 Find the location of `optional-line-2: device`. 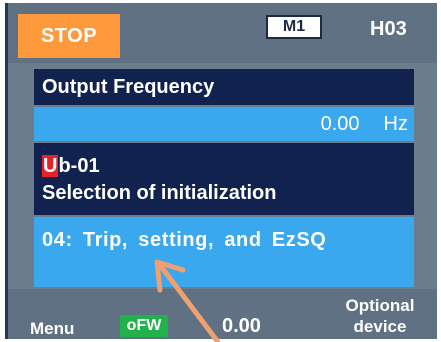

optional-line-2: device is located at coordinates (380, 326).